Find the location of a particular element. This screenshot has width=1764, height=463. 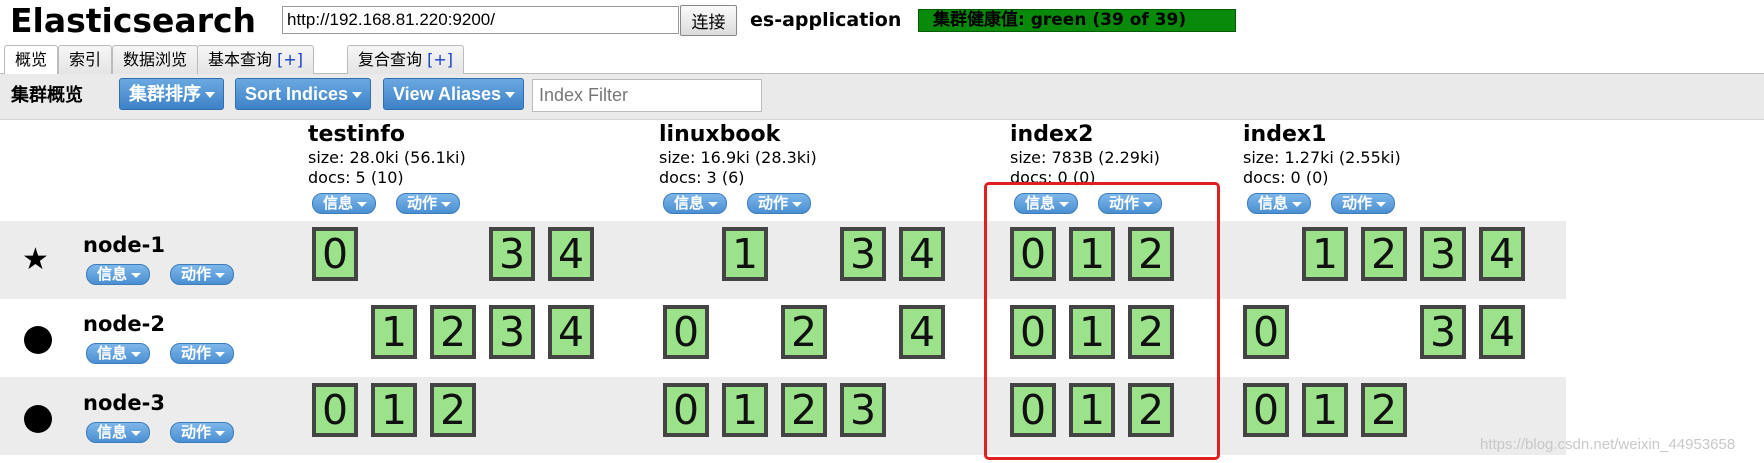

app-title: Elasticsearch is located at coordinates (133, 20).